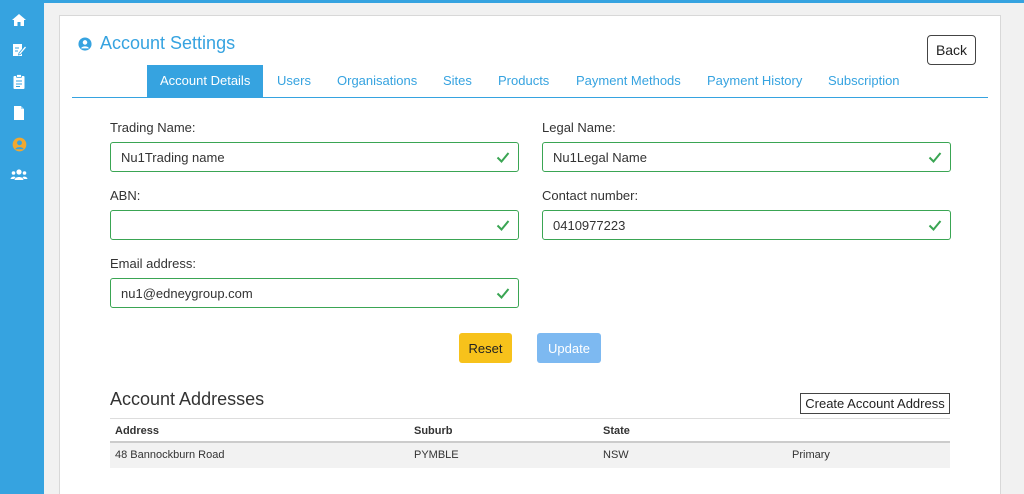 The height and width of the screenshot is (494, 1024). Describe the element at coordinates (864, 81) in the screenshot. I see `tab-subscription: Subscription` at that location.